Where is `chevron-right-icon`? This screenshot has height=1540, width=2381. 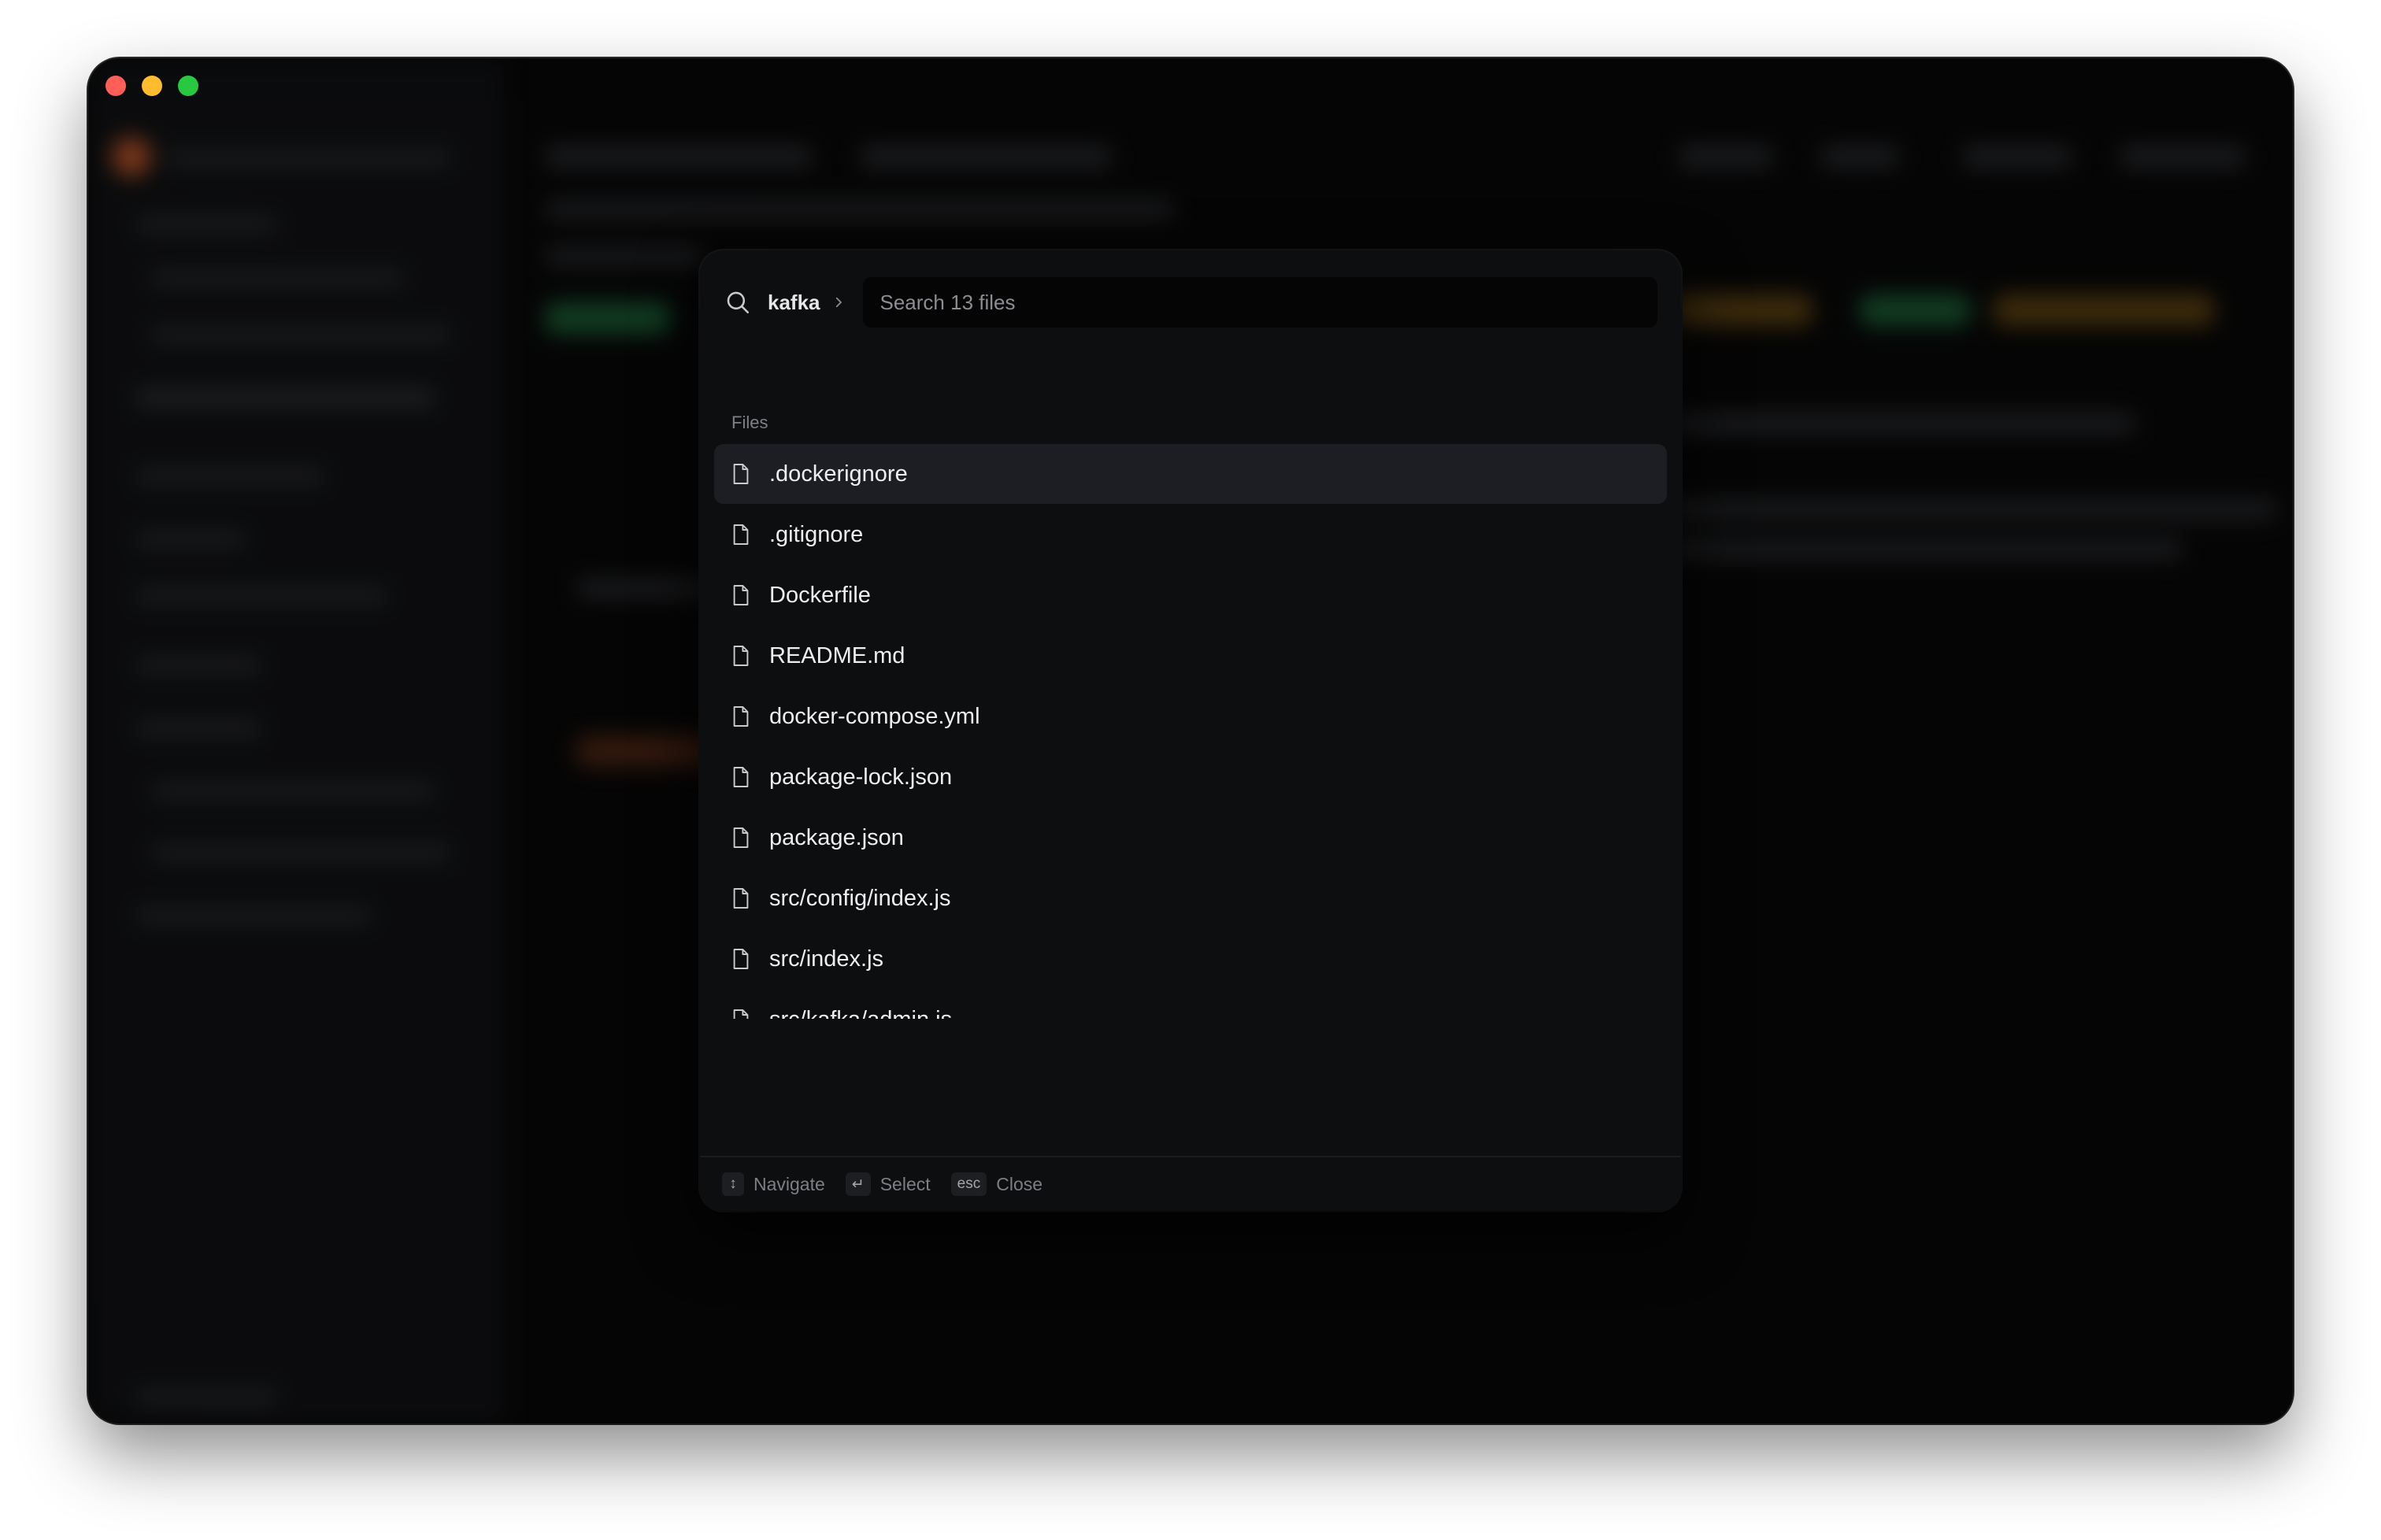
chevron-right-icon is located at coordinates (839, 302).